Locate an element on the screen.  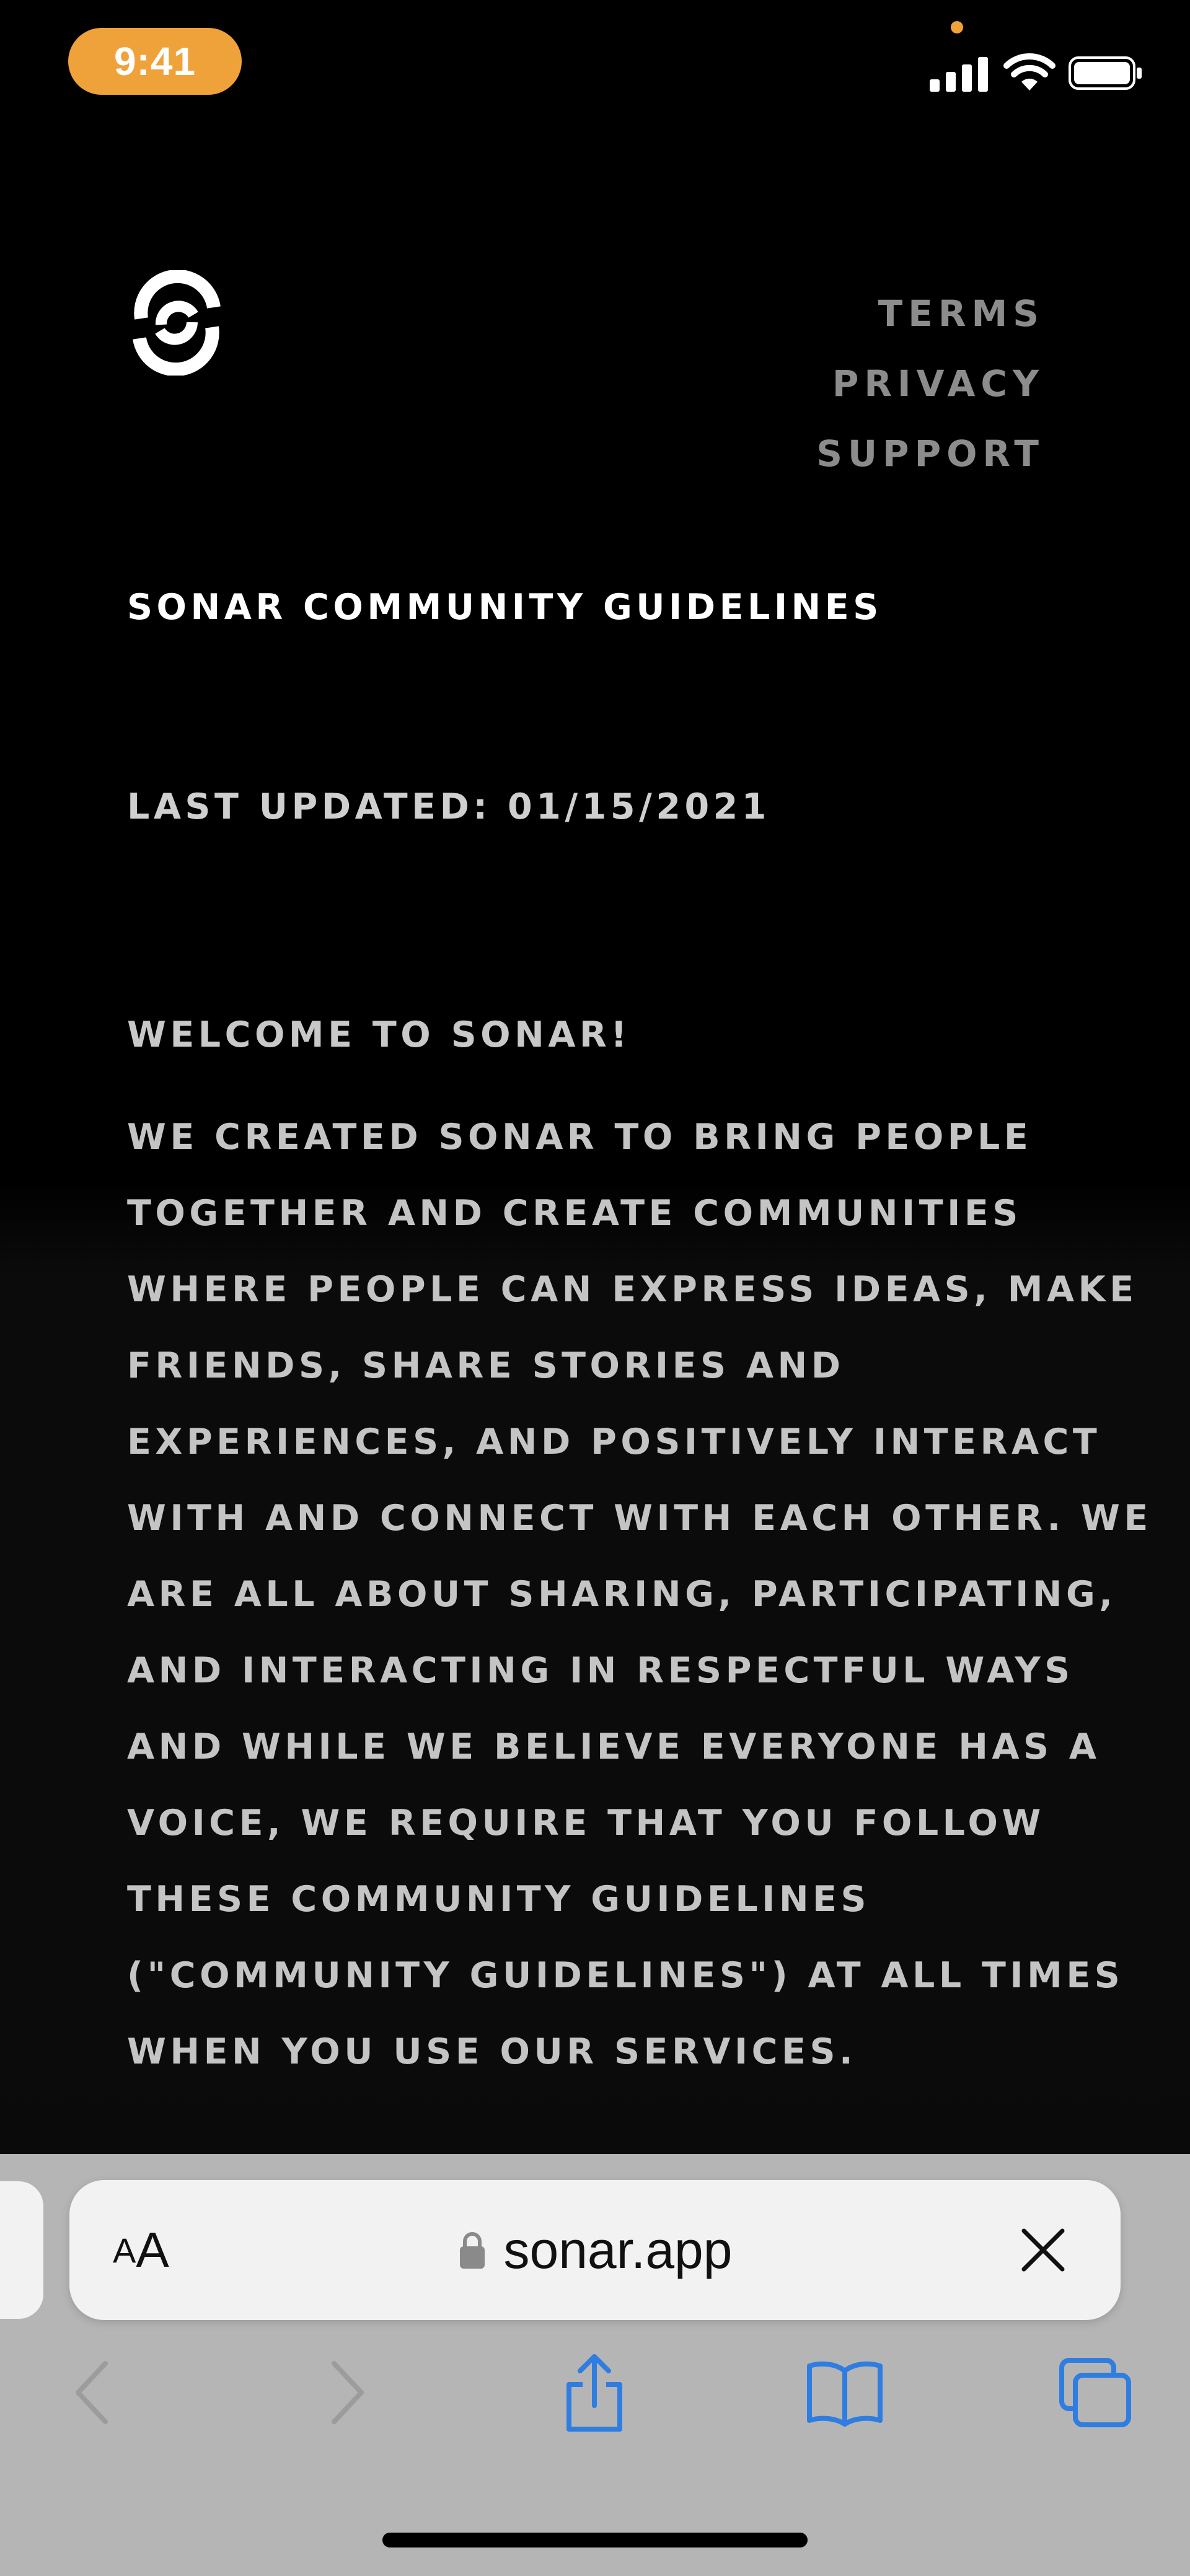
previous-tab-card is located at coordinates (21, 2250).